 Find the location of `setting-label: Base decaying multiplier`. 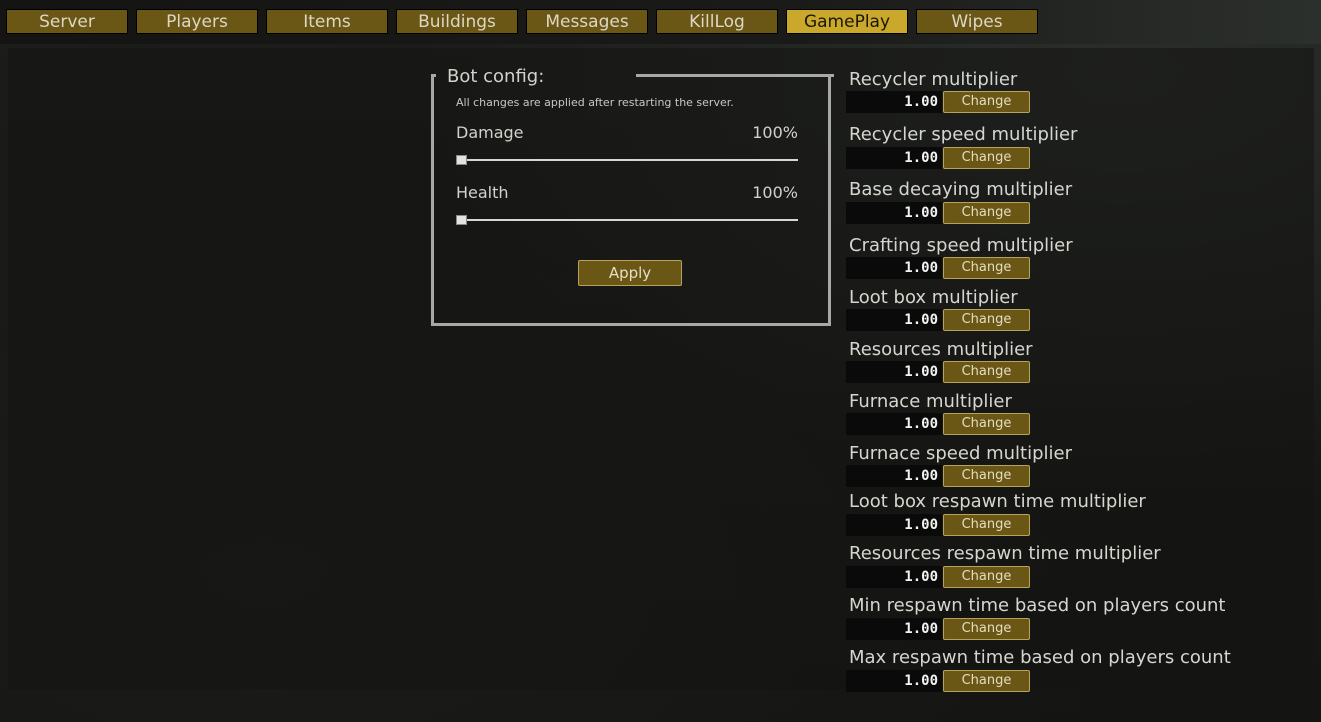

setting-label: Base decaying multiplier is located at coordinates (961, 189).